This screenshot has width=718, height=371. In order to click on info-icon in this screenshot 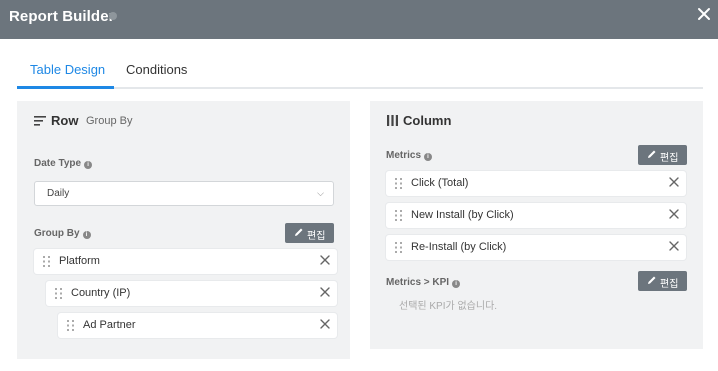, I will do `click(113, 16)`.